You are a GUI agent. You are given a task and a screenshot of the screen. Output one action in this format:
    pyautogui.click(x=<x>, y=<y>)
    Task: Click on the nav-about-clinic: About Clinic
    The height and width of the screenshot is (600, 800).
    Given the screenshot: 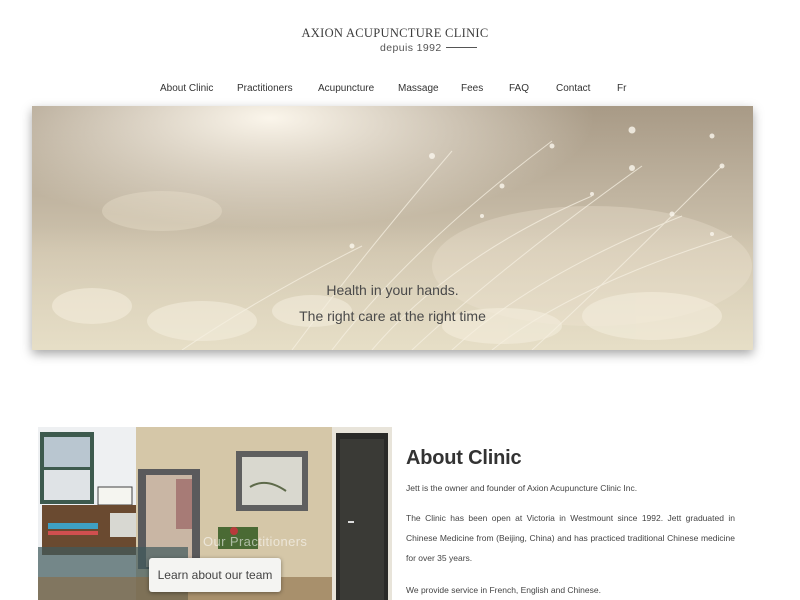 What is the action you would take?
    pyautogui.click(x=186, y=88)
    